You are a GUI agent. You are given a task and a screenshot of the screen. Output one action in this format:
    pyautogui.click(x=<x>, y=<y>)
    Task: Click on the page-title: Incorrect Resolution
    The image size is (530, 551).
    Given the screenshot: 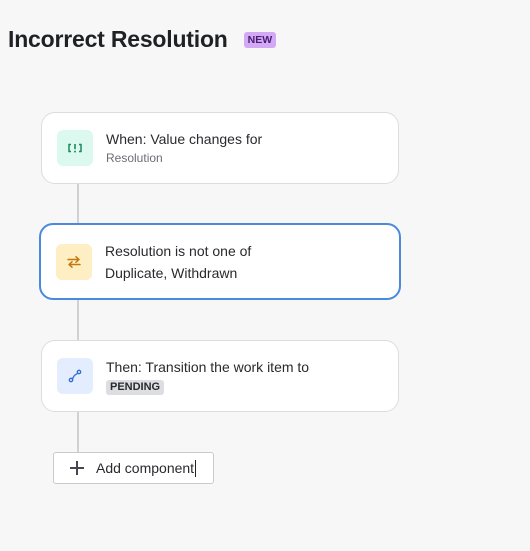 What is the action you would take?
    pyautogui.click(x=118, y=39)
    